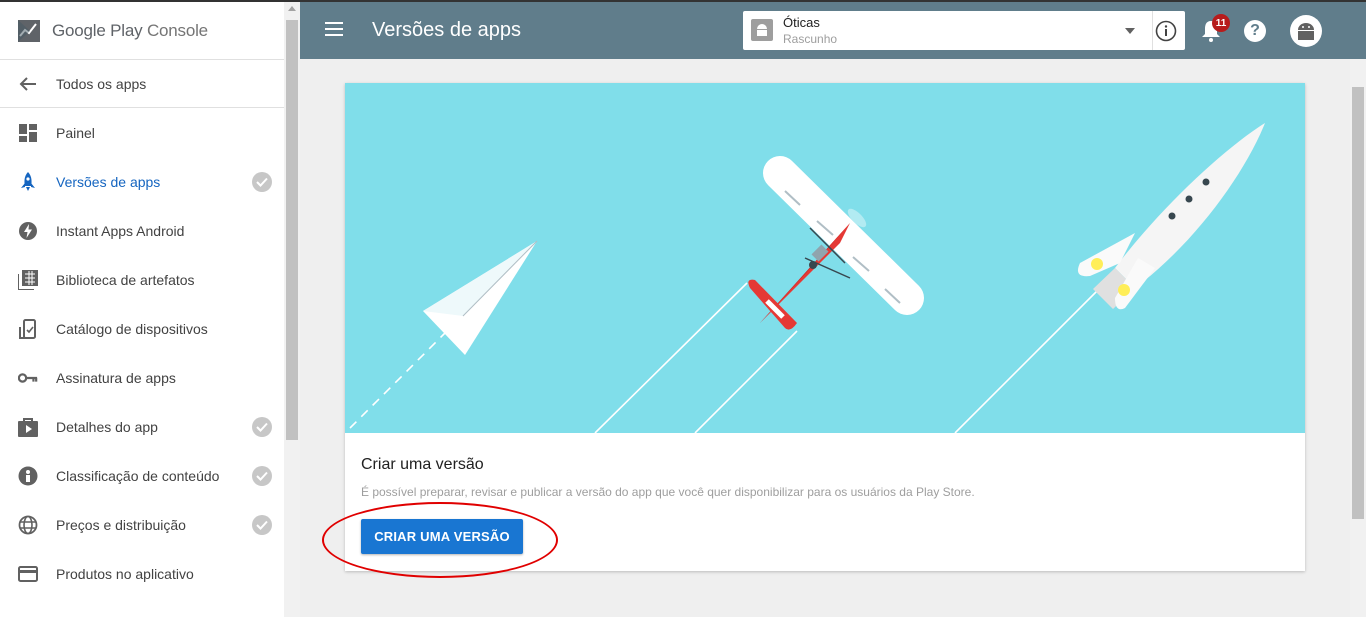  I want to click on key-icon, so click(28, 378).